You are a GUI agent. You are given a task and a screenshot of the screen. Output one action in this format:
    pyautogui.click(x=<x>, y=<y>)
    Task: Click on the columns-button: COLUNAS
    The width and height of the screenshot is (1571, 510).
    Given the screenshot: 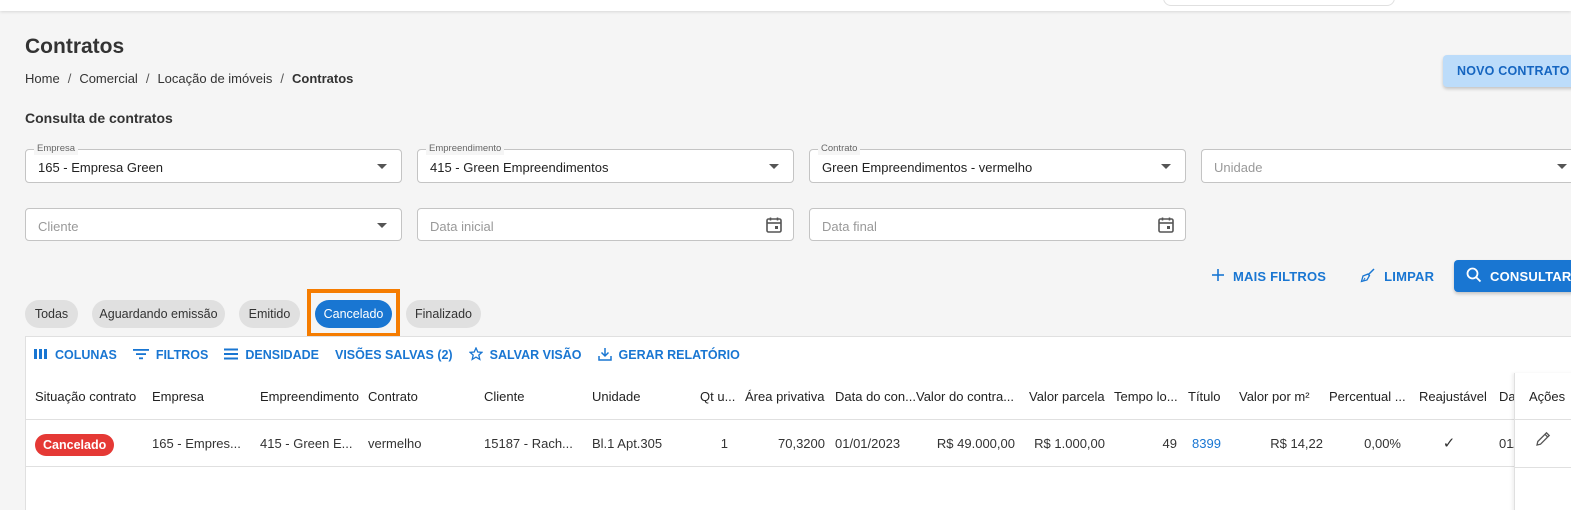 What is the action you would take?
    pyautogui.click(x=75, y=355)
    